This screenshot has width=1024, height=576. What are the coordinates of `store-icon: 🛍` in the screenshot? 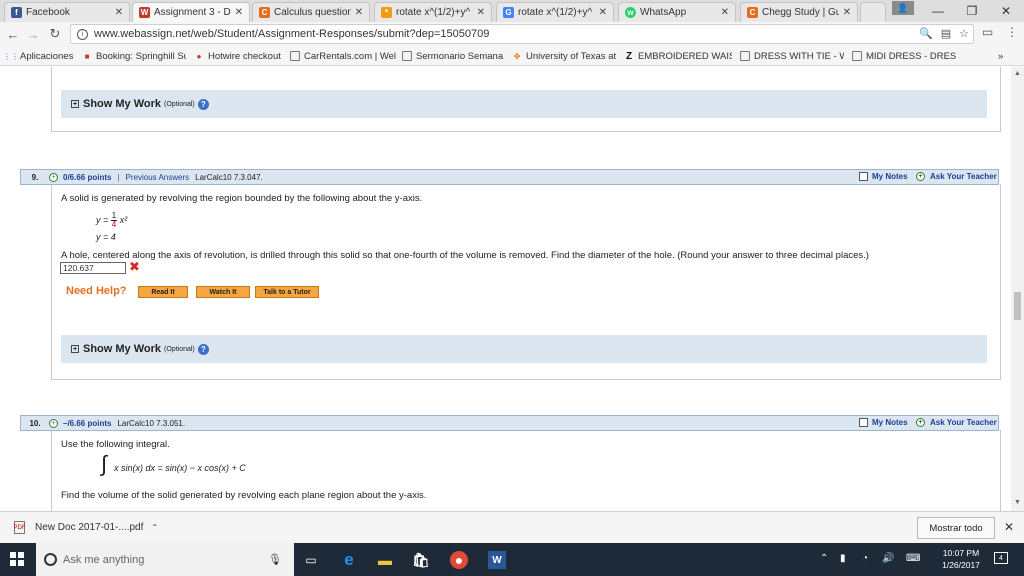 It's located at (421, 560).